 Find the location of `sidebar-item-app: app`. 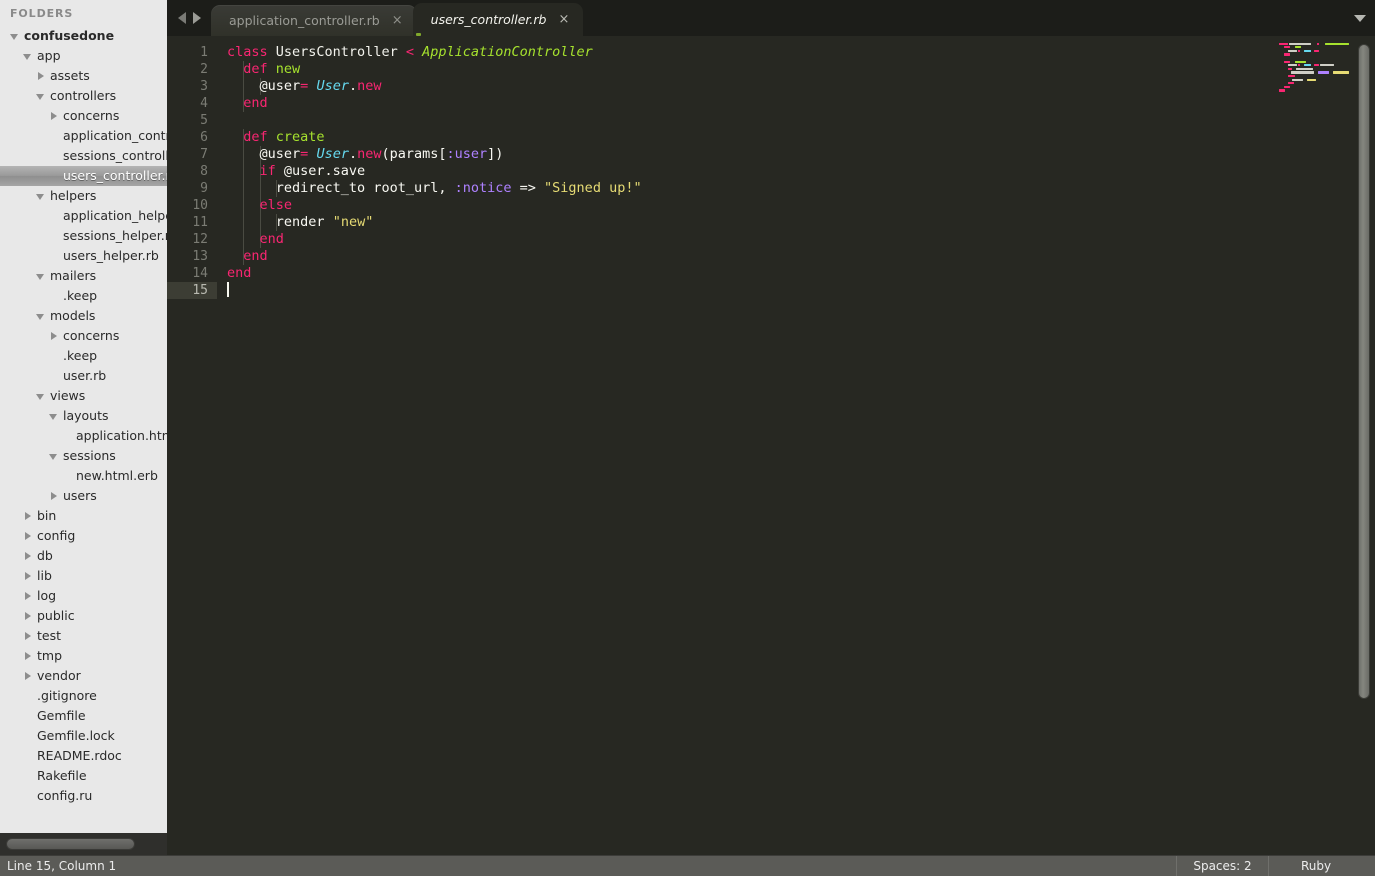

sidebar-item-app: app is located at coordinates (83, 56).